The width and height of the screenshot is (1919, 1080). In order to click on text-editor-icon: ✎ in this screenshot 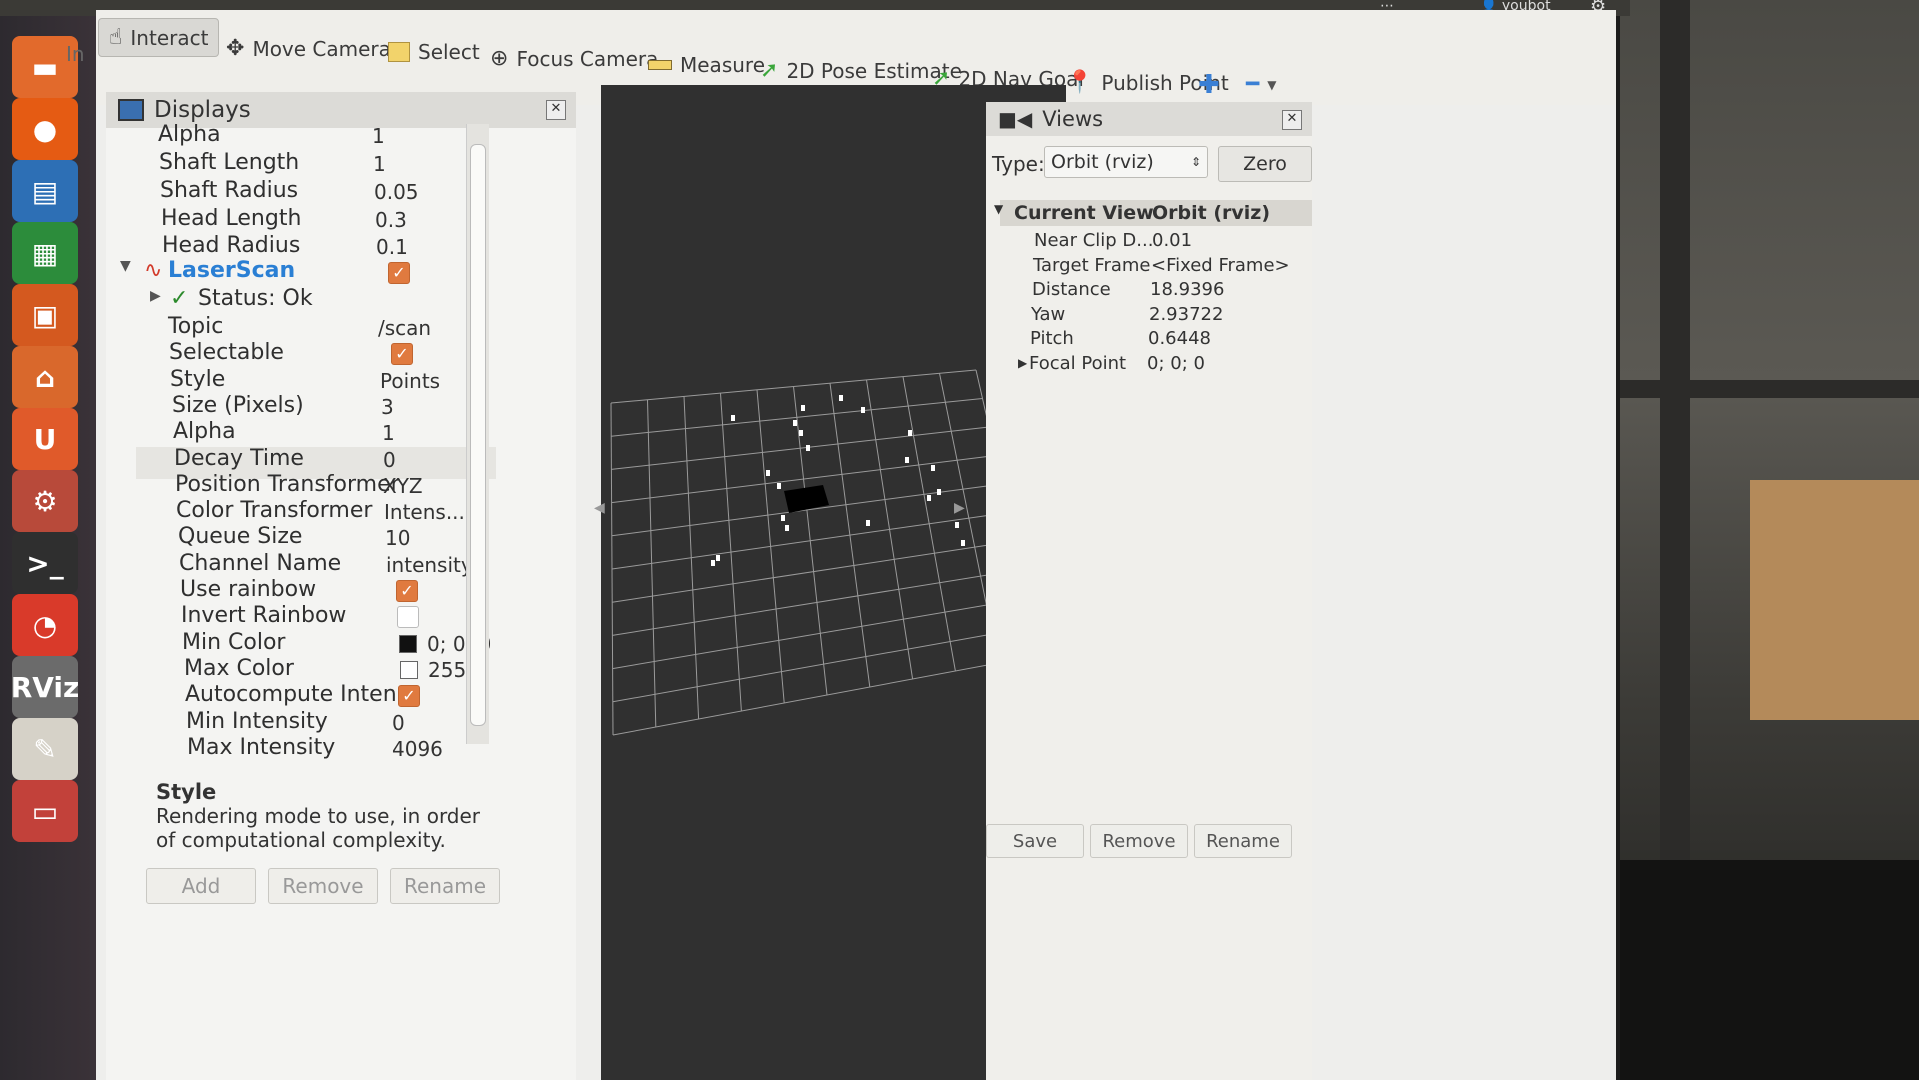, I will do `click(45, 749)`.